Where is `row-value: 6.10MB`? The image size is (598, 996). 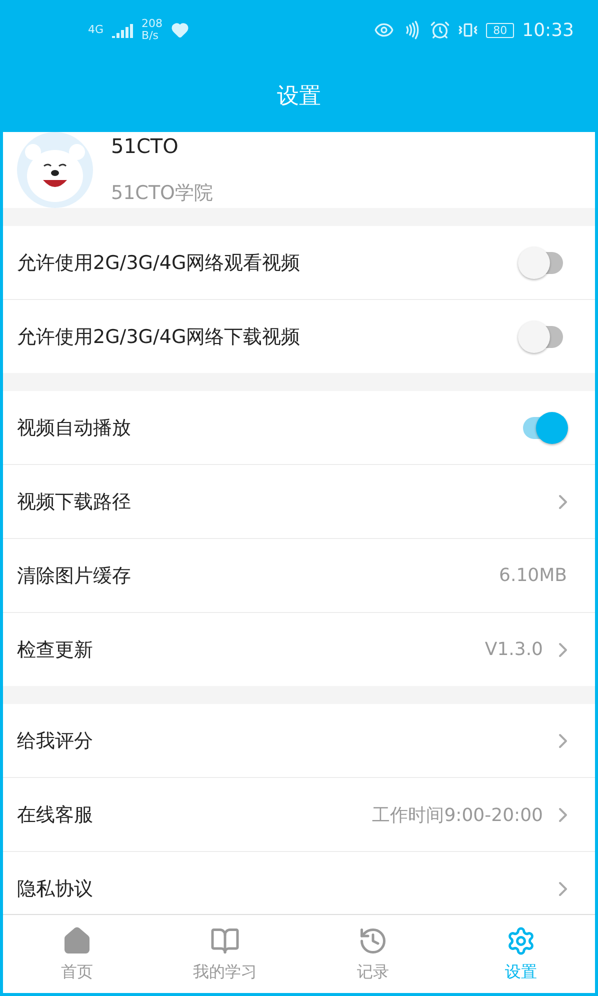
row-value: 6.10MB is located at coordinates (533, 575).